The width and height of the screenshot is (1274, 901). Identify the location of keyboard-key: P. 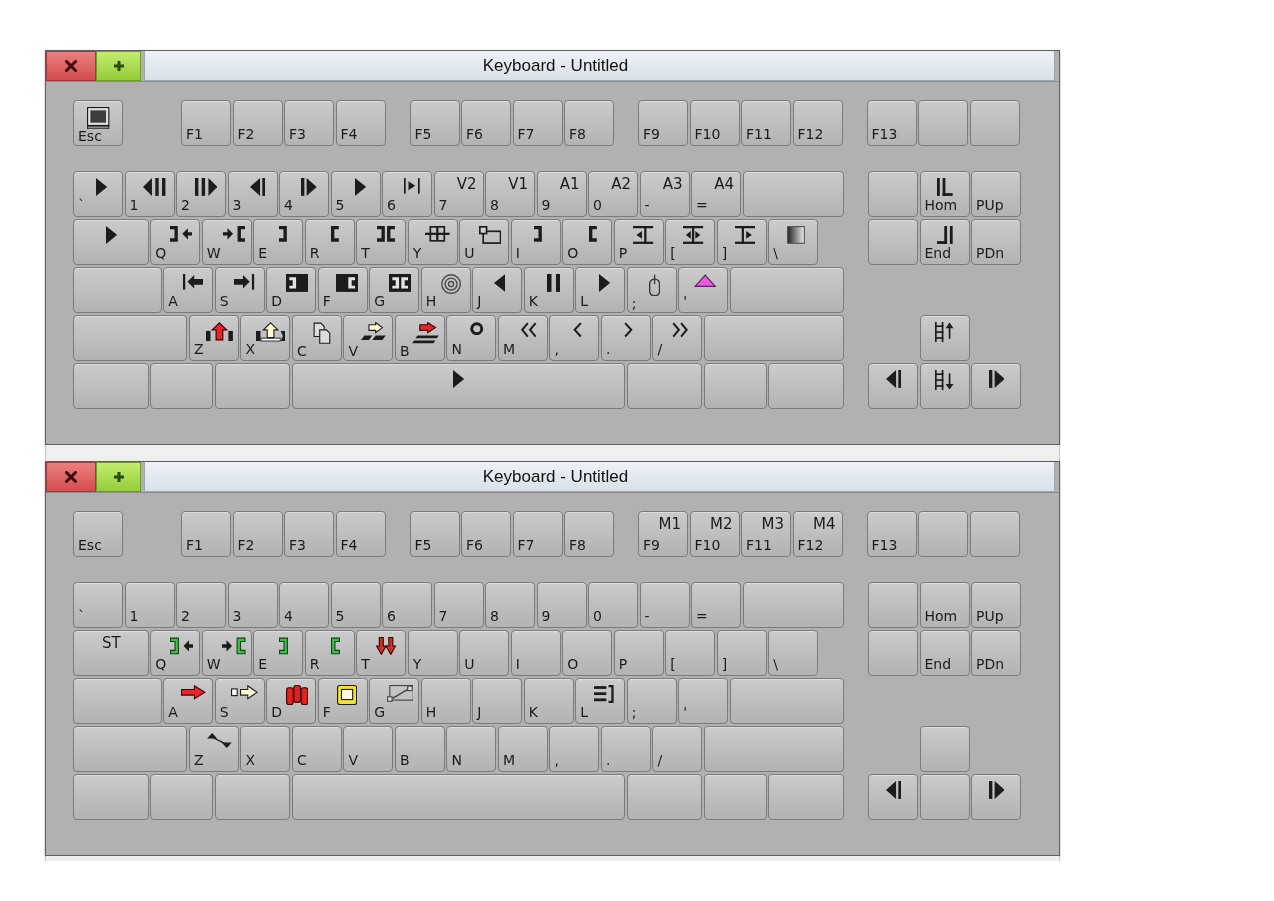
(638, 242).